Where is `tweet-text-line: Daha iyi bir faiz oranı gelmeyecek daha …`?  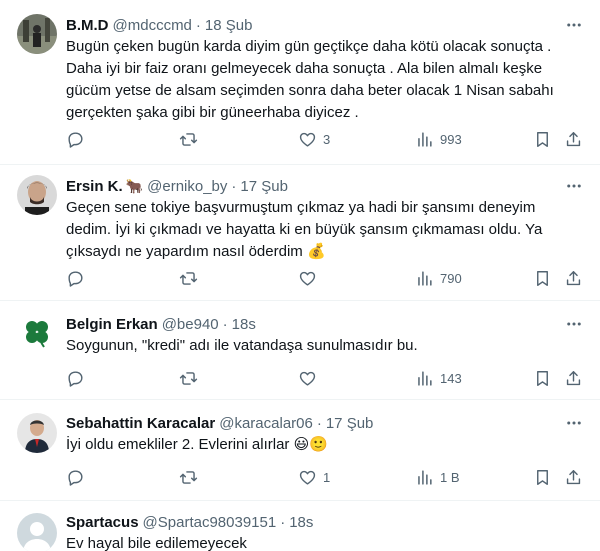
tweet-text-line: Daha iyi bir faiz oranı gelmeyecek daha … is located at coordinates (304, 68).